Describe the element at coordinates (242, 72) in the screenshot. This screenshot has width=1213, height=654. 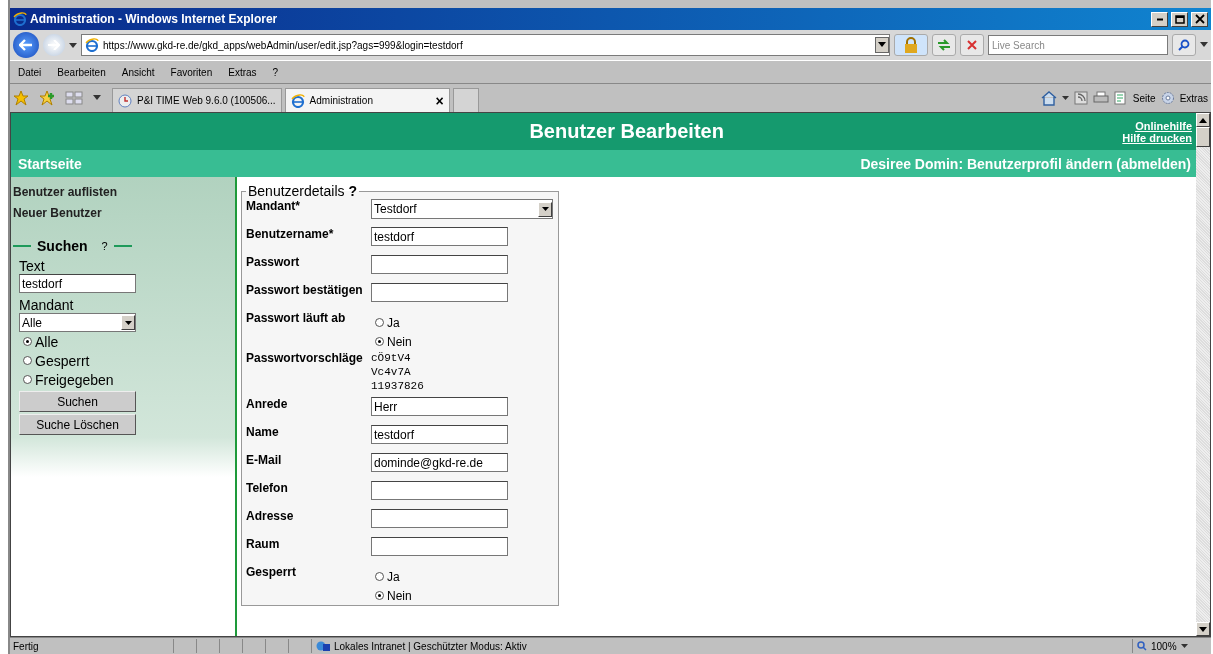
I see `menu-item: Extras` at that location.